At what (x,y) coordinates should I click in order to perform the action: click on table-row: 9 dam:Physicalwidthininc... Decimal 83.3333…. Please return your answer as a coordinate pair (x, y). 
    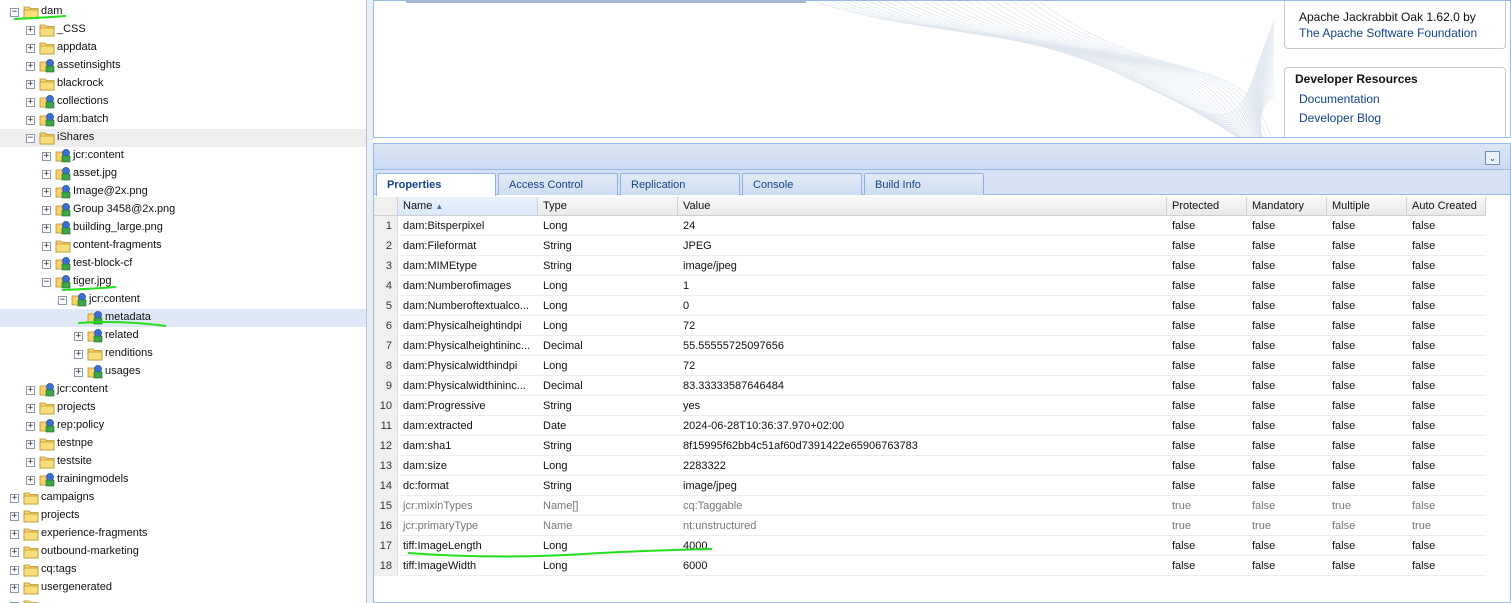
    Looking at the image, I should click on (930, 386).